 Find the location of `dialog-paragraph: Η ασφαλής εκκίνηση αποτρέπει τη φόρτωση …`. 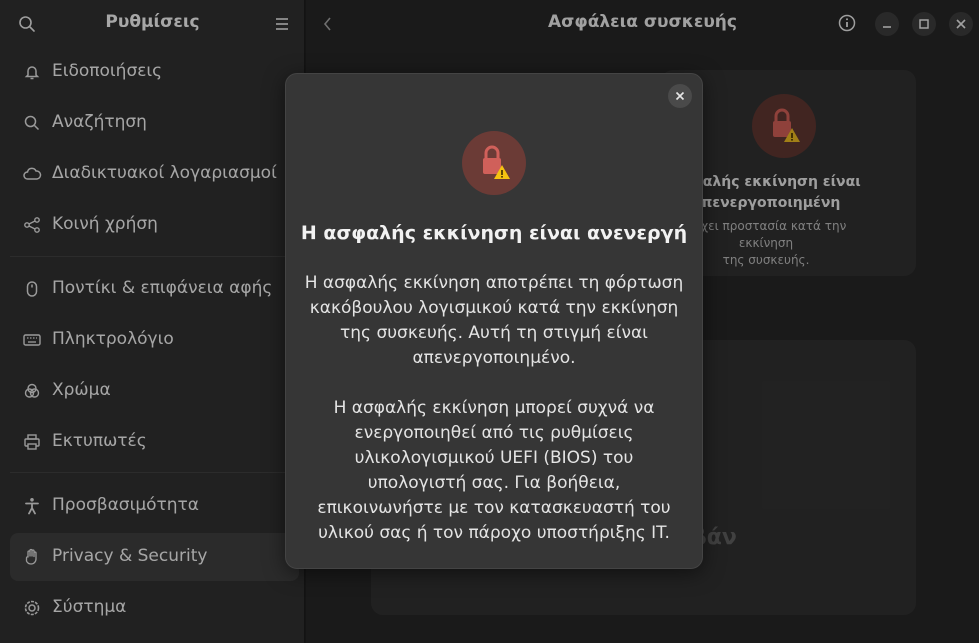

dialog-paragraph: Η ασφαλής εκκίνηση αποτρέπει τη φόρτωση … is located at coordinates (494, 320).